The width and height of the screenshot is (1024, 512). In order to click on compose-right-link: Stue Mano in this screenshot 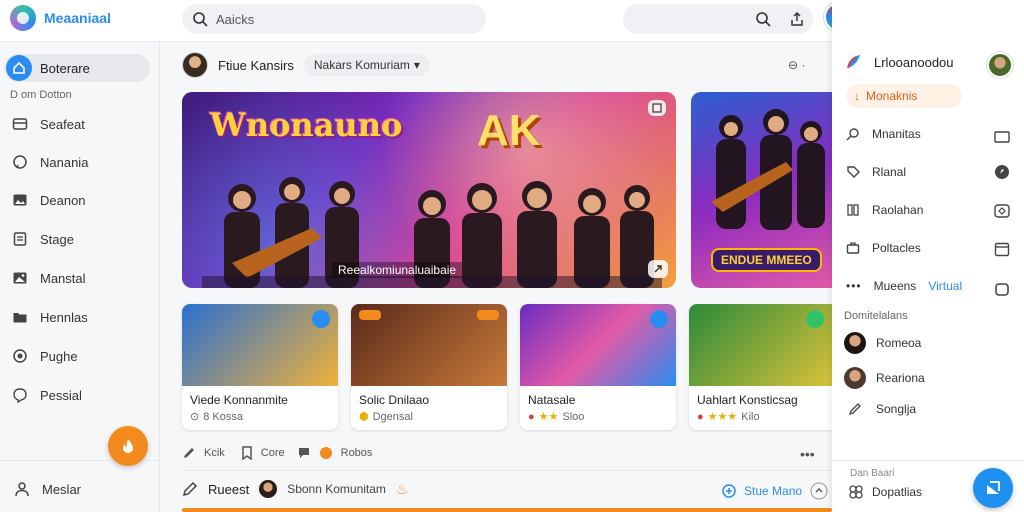, I will do `click(773, 491)`.